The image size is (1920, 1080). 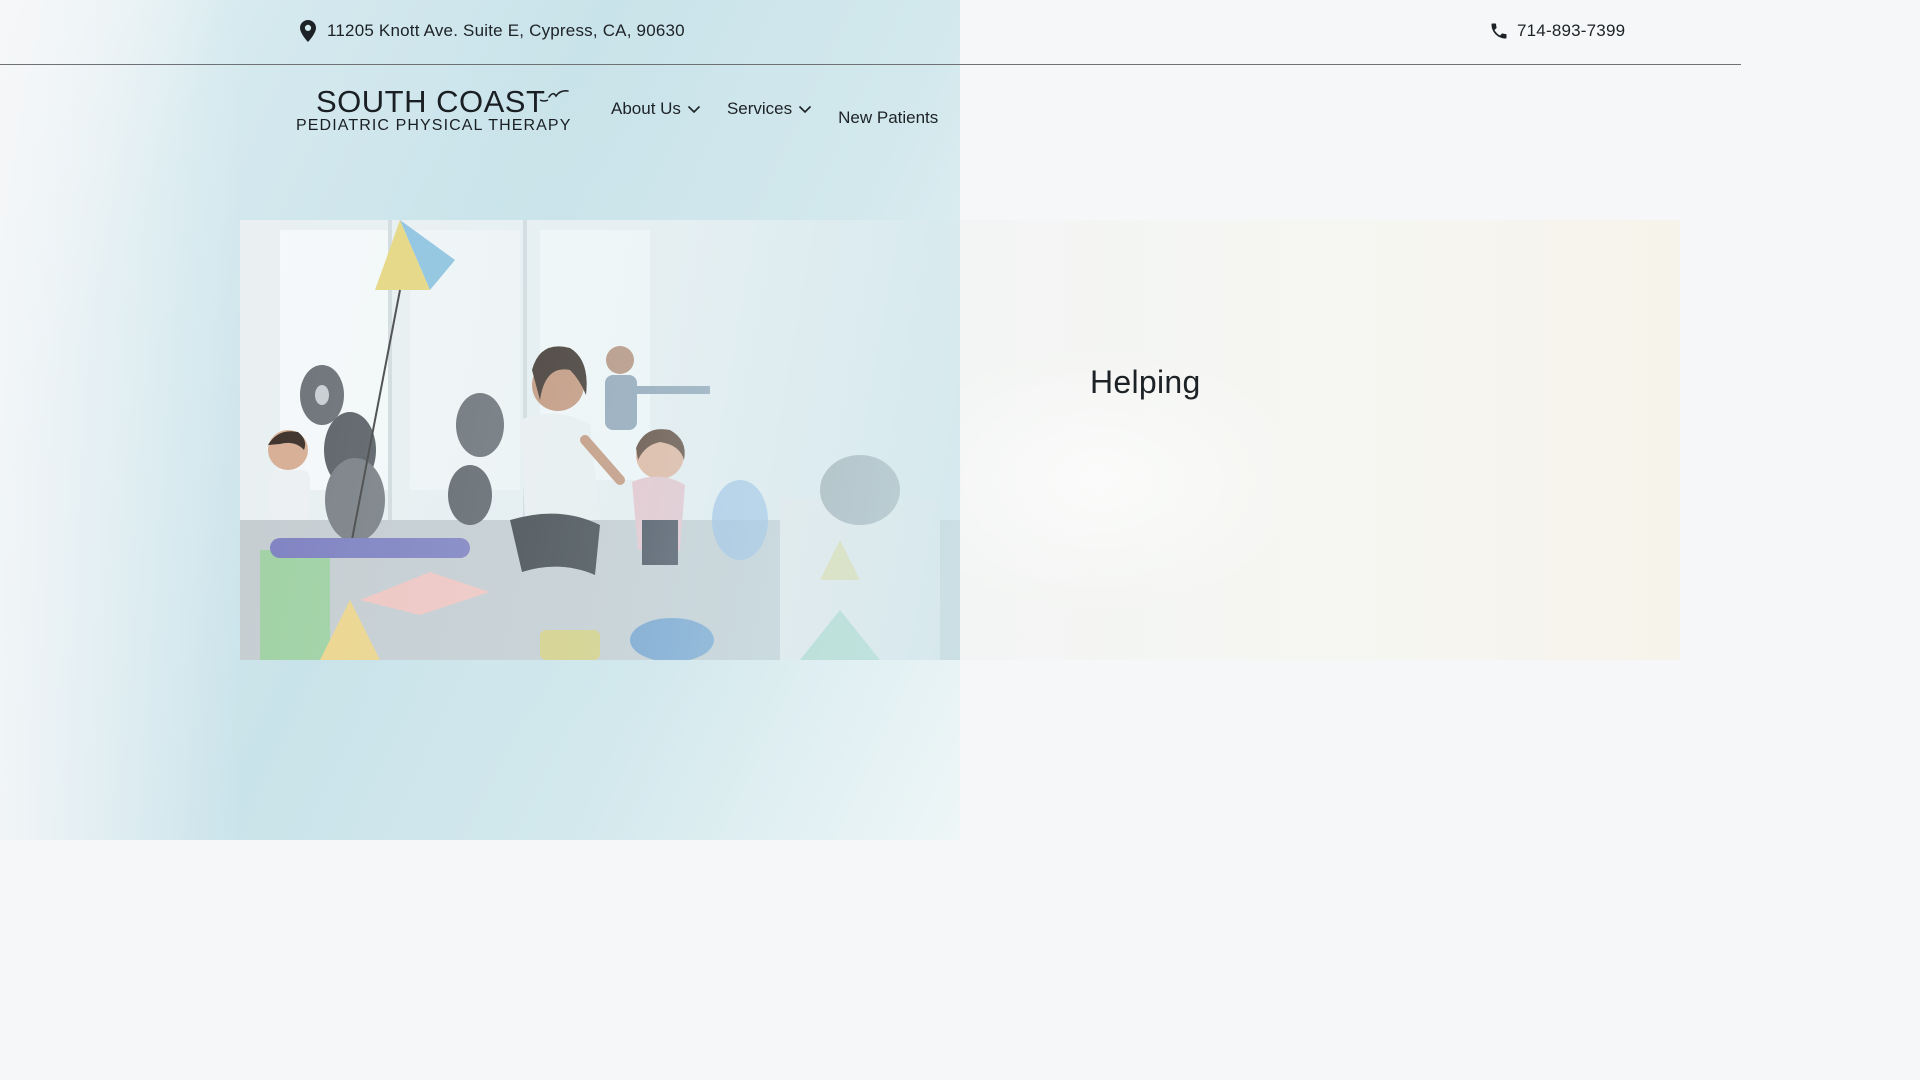 I want to click on hero-title: Helping, so click(x=1145, y=382).